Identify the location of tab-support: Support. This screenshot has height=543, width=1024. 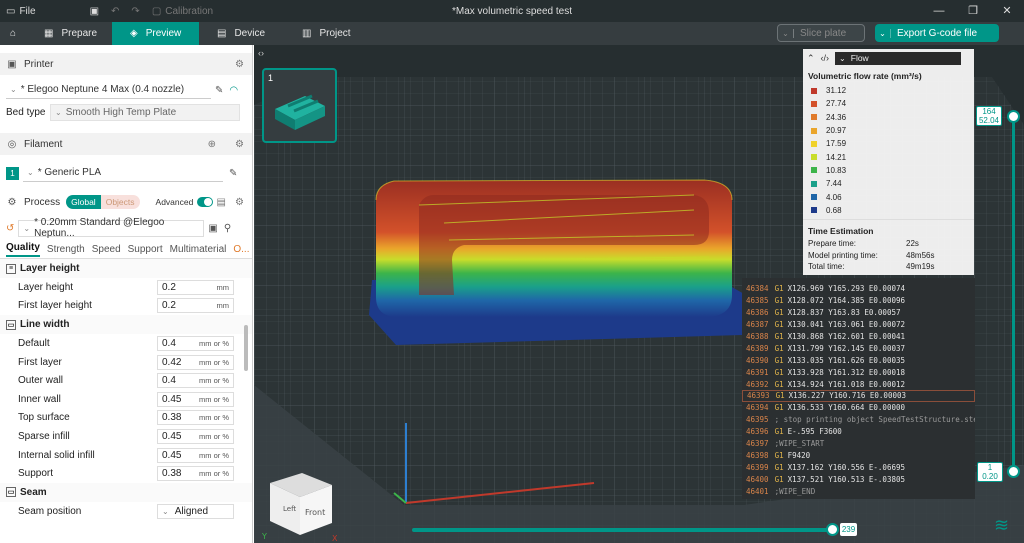
(145, 249).